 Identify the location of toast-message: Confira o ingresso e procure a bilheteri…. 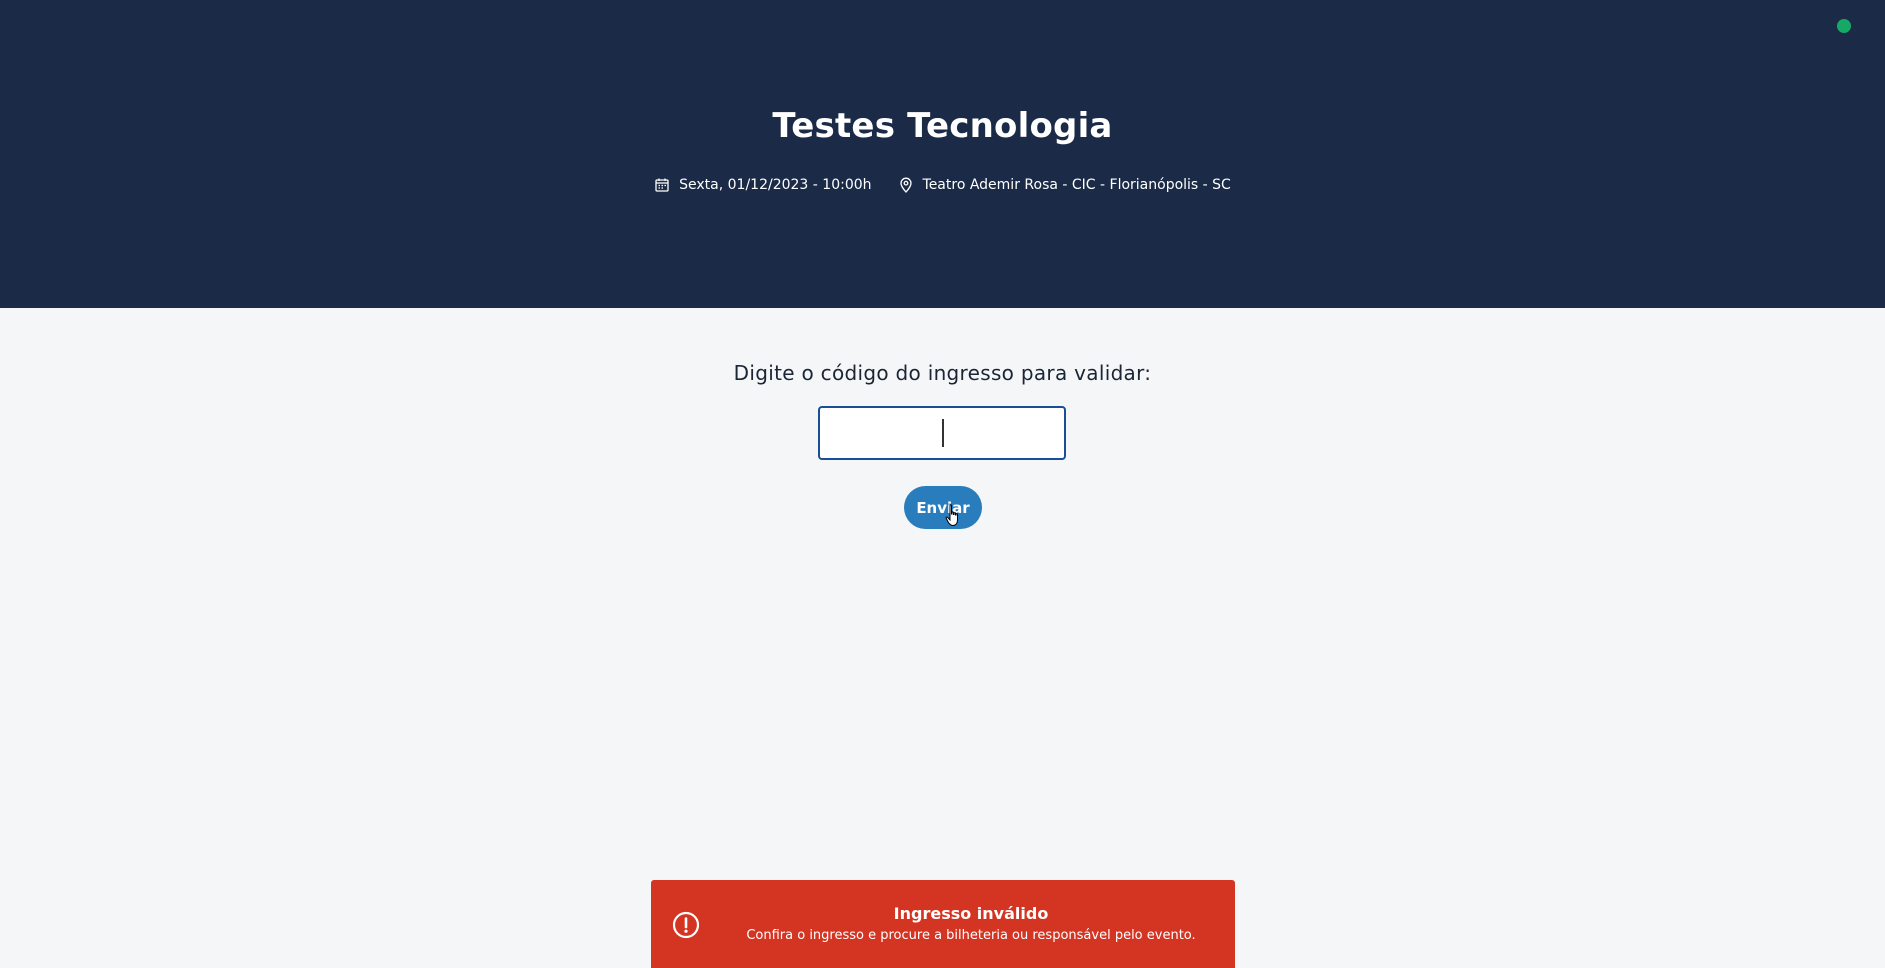
(971, 935).